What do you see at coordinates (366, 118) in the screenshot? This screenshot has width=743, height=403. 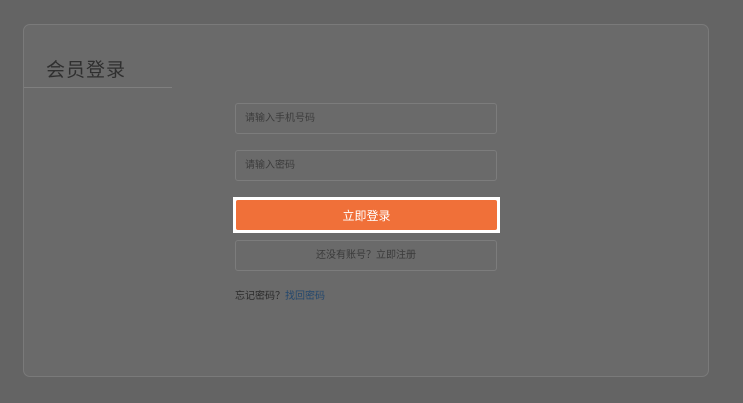 I see `phone-number-input` at bounding box center [366, 118].